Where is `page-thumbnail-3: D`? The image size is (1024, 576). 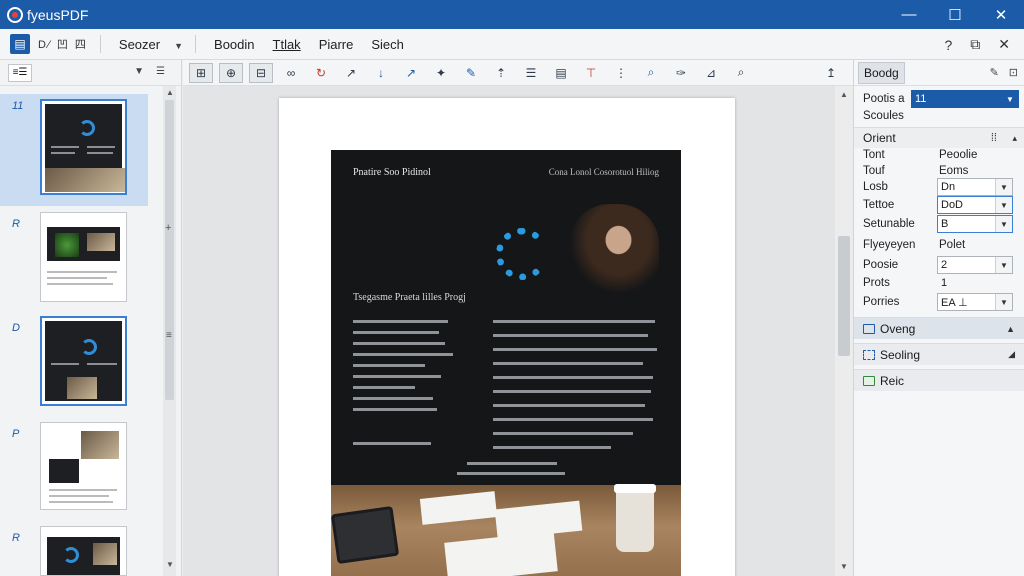 page-thumbnail-3: D is located at coordinates (74, 364).